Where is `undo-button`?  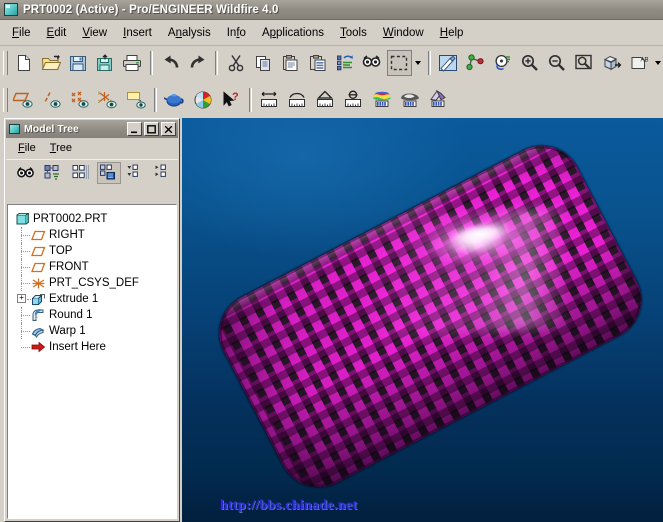 undo-button is located at coordinates (170, 63).